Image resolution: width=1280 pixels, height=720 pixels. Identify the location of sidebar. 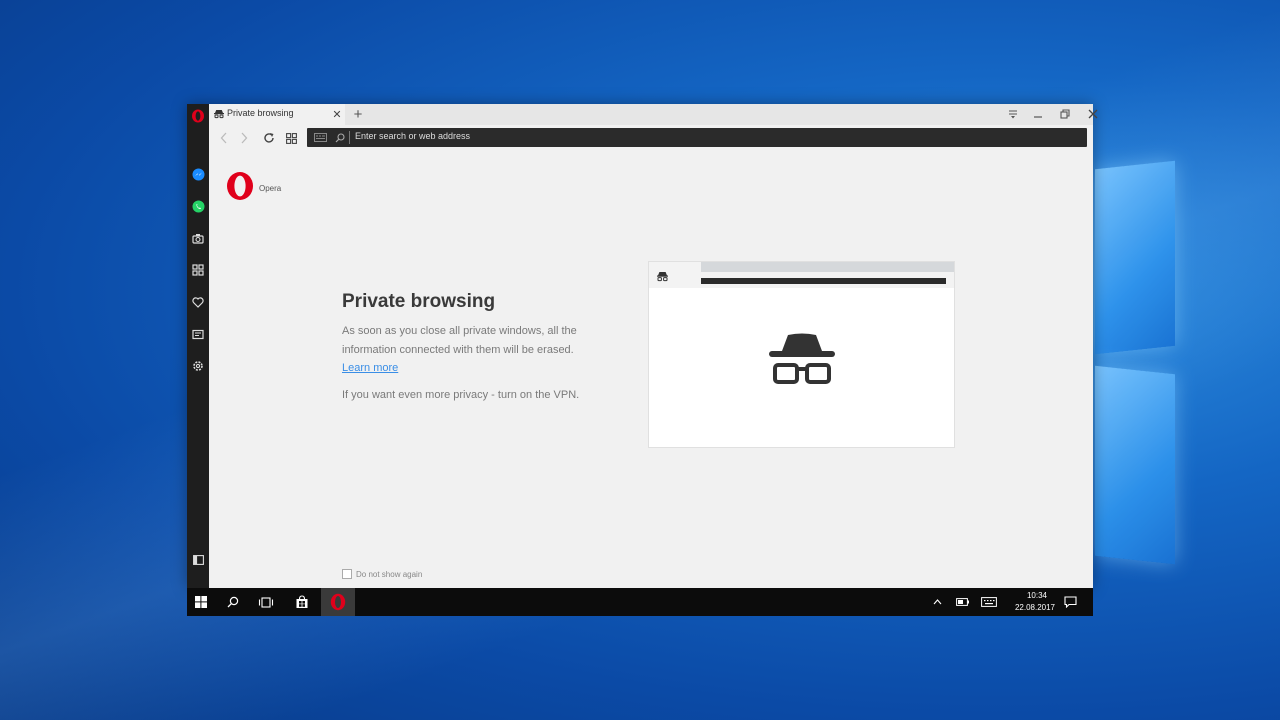
(198, 346).